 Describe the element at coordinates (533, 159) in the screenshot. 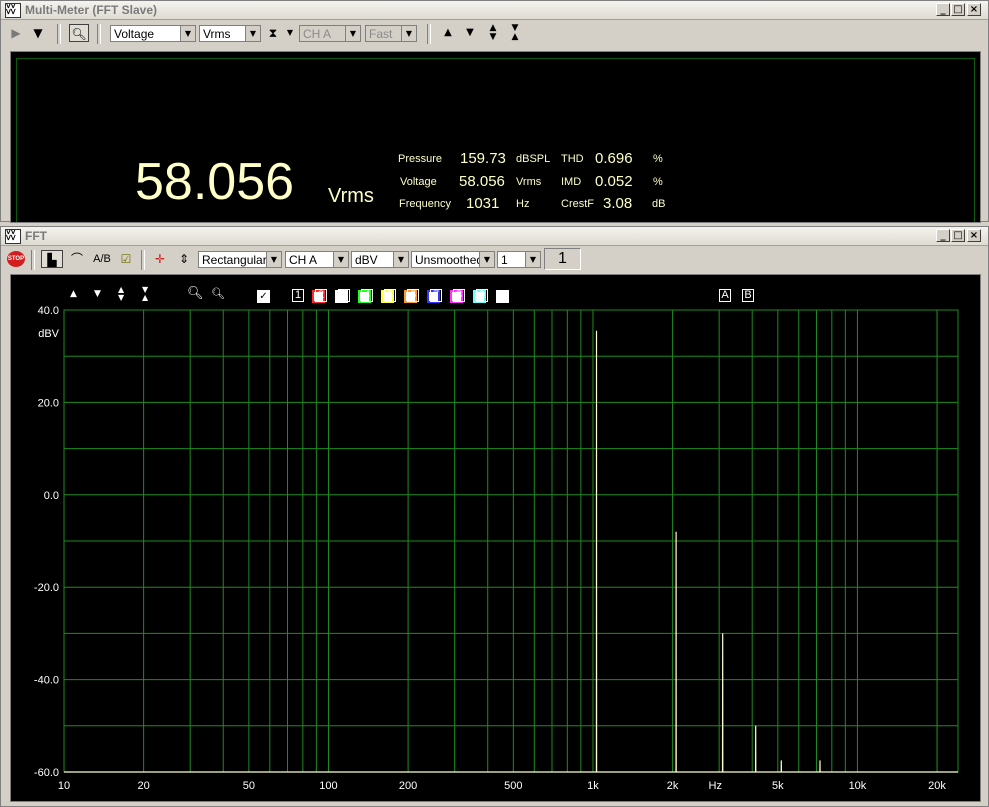

I see `pressure-unit: dBSPL` at that location.